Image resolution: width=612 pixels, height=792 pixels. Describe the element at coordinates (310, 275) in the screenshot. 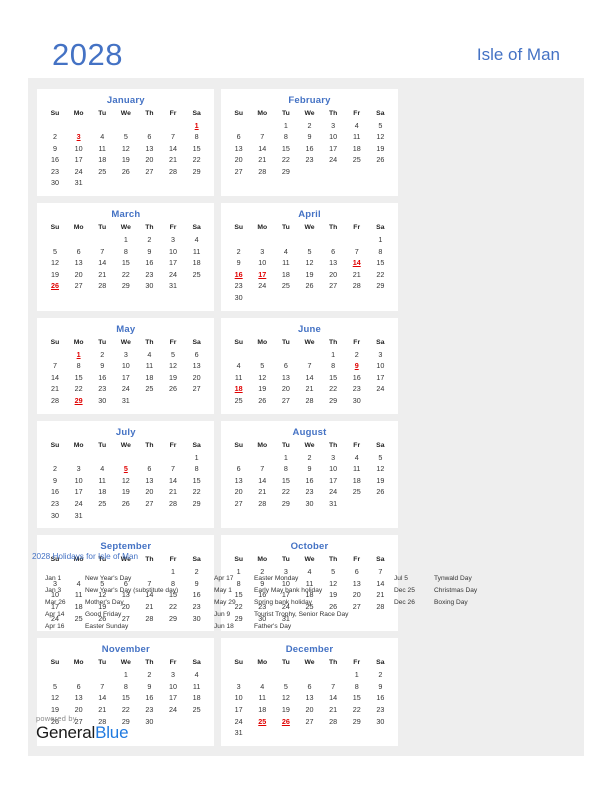

I see `day-cell: 19` at that location.